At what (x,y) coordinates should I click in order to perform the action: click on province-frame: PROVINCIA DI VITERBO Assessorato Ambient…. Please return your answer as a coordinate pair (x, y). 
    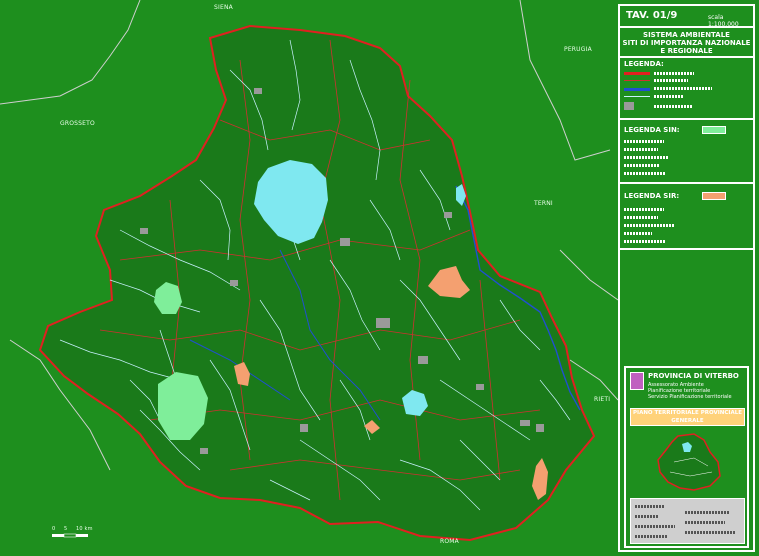
    Looking at the image, I should click on (686, 457).